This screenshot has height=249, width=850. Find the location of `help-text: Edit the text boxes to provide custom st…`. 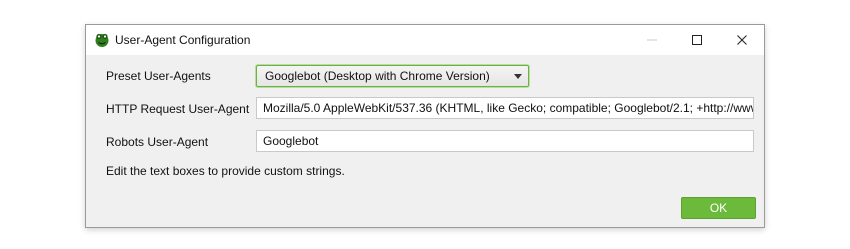

help-text: Edit the text boxes to provide custom st… is located at coordinates (225, 171).